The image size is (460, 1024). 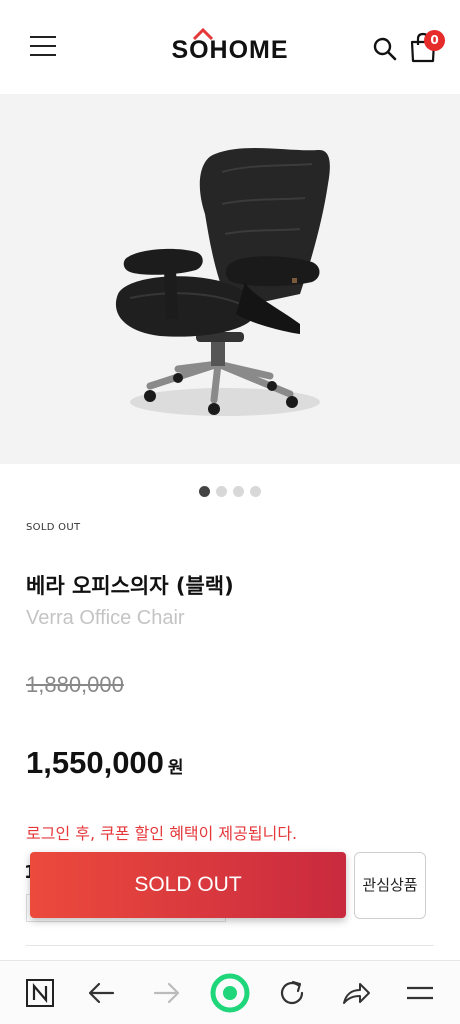 I want to click on original-price: 1,880,000, so click(x=75, y=684).